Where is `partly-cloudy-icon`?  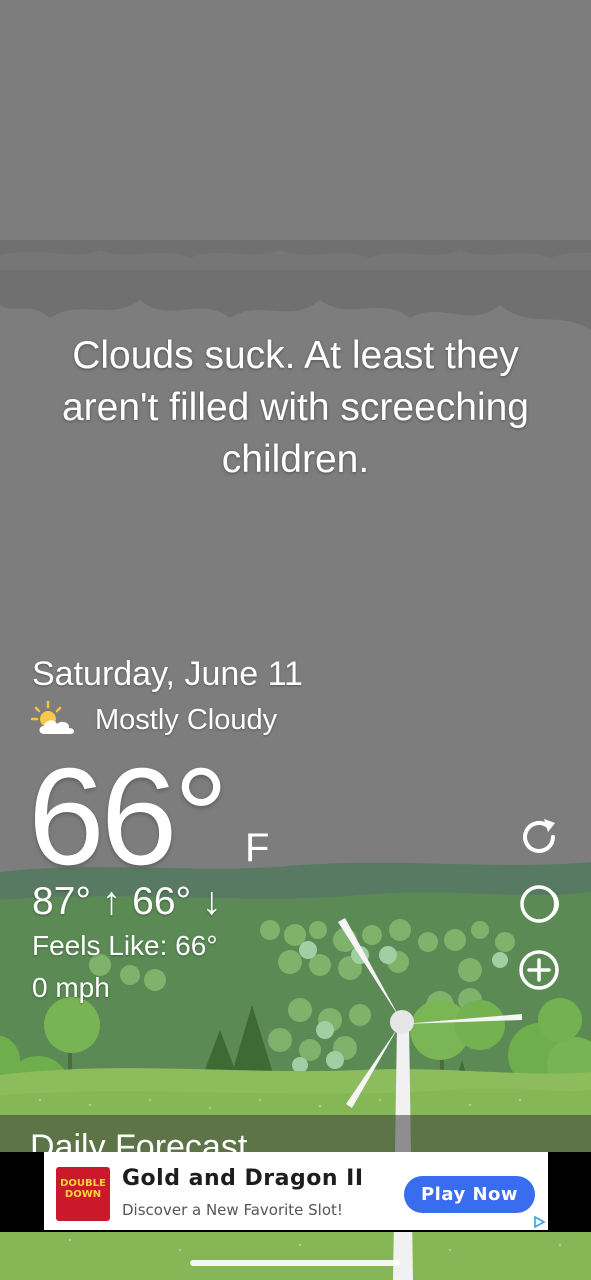 partly-cloudy-icon is located at coordinates (52, 717).